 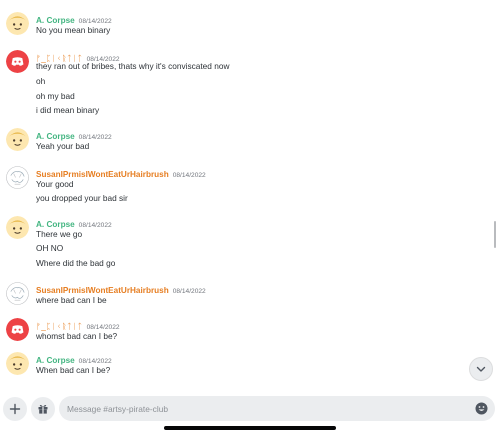 I want to click on message-text: Where did the bad go, so click(x=76, y=263).